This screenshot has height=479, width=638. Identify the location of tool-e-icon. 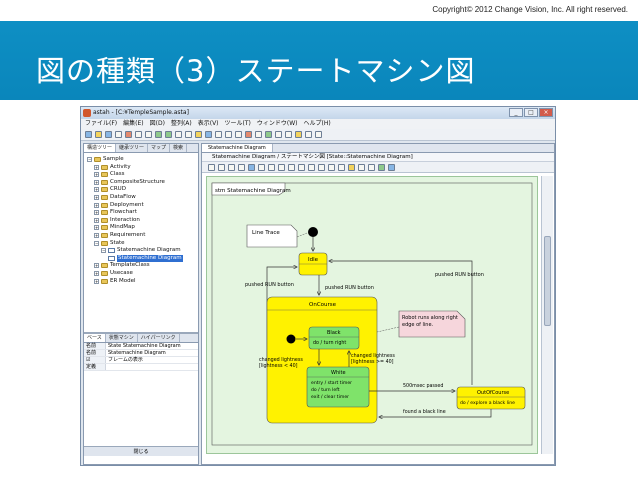
(318, 134).